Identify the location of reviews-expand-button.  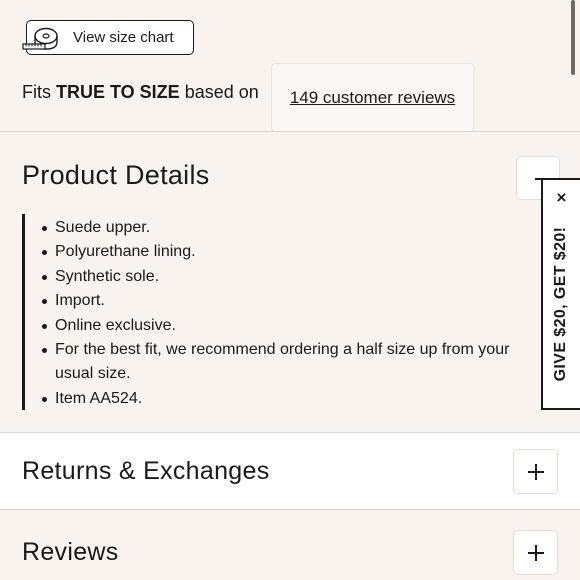
(535, 552).